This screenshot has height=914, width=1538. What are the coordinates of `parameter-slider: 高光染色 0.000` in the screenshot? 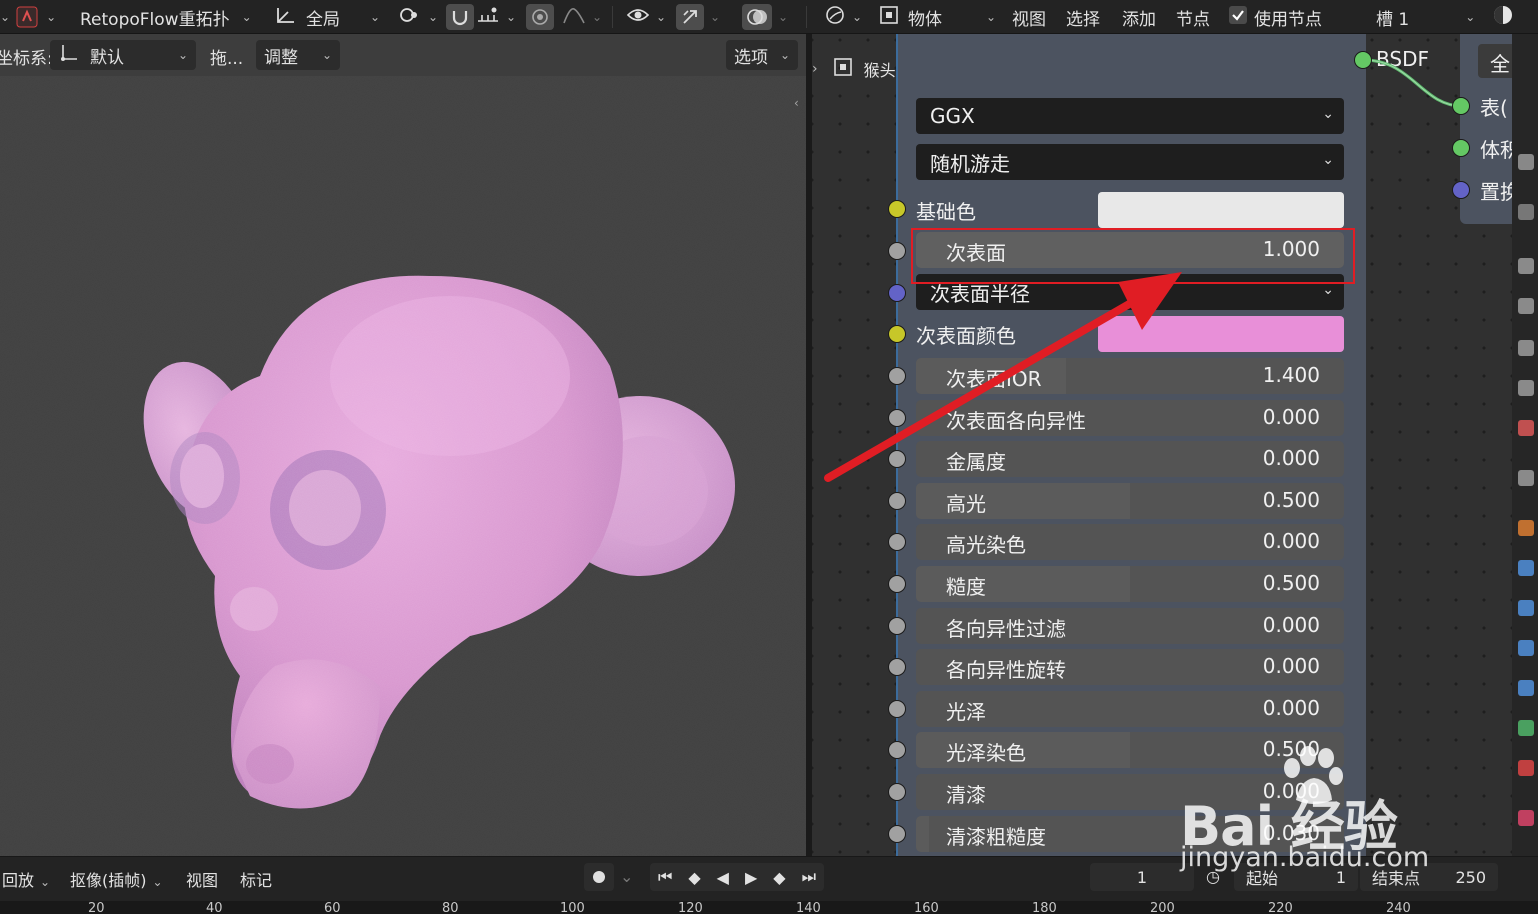 It's located at (1130, 542).